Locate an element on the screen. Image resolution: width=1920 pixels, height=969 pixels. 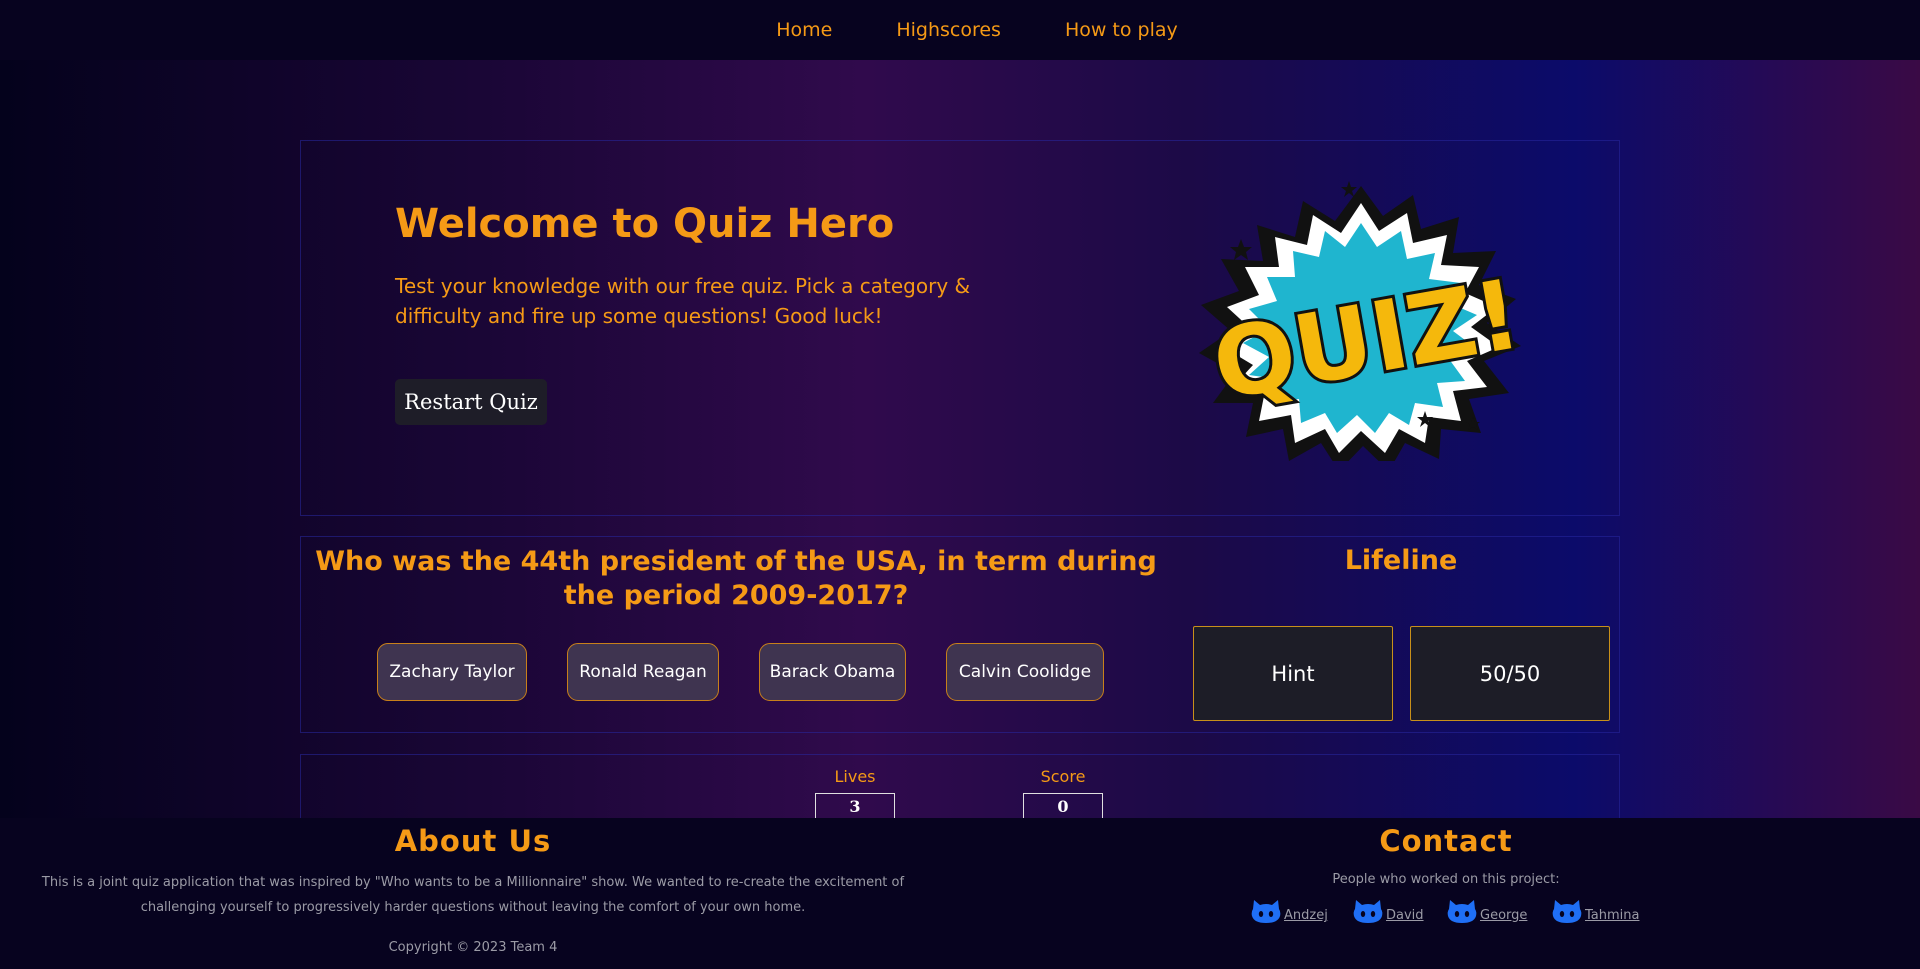
nav-highscores: Highscores is located at coordinates (948, 30).